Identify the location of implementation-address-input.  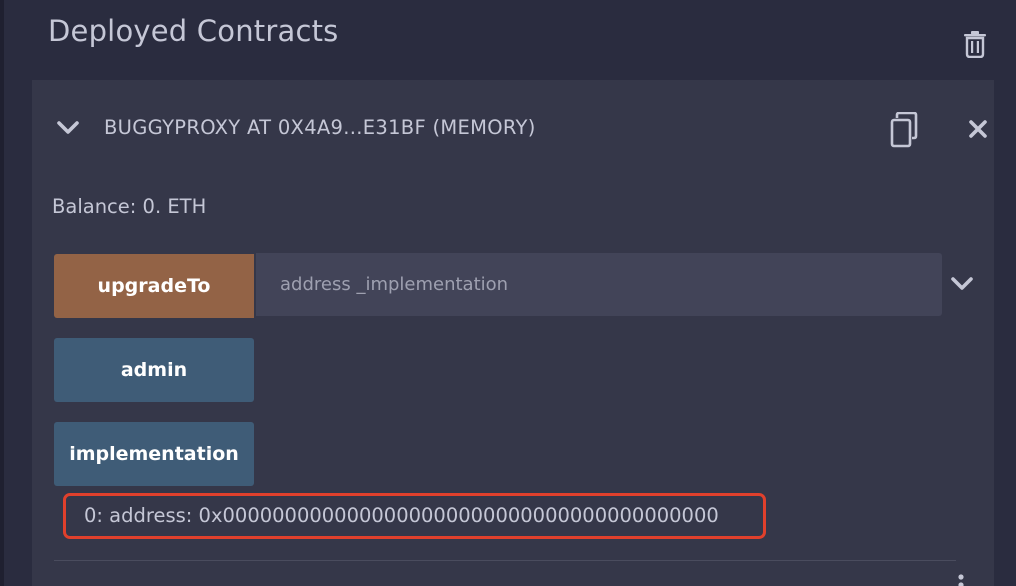
(599, 284).